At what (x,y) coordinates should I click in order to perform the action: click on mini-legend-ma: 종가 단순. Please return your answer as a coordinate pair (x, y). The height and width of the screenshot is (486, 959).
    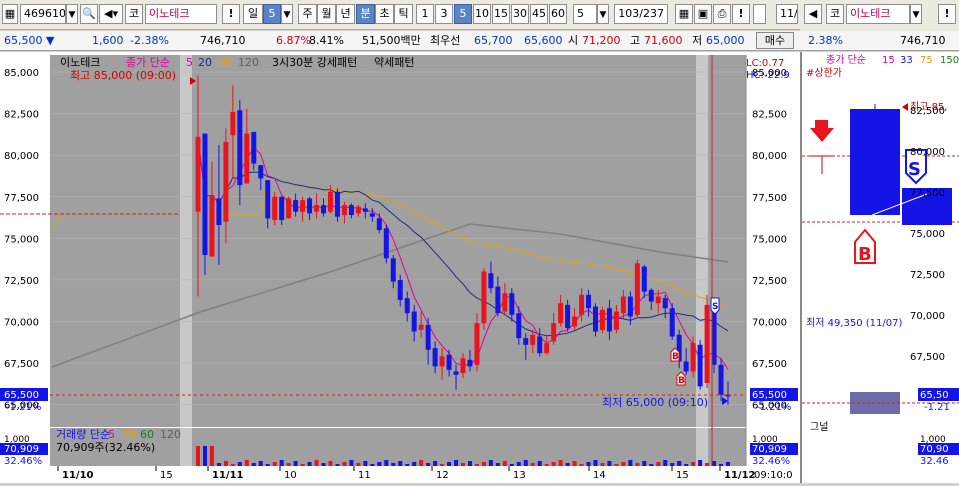
    Looking at the image, I should click on (846, 60).